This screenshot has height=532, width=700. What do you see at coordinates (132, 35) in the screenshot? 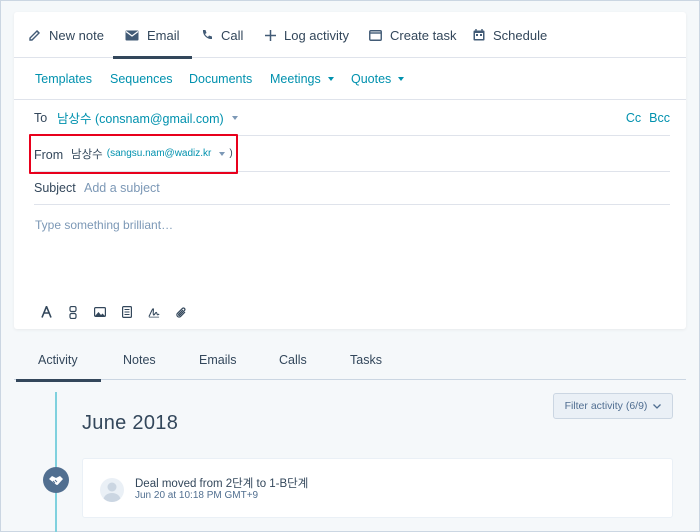
I see `envelope-icon` at bounding box center [132, 35].